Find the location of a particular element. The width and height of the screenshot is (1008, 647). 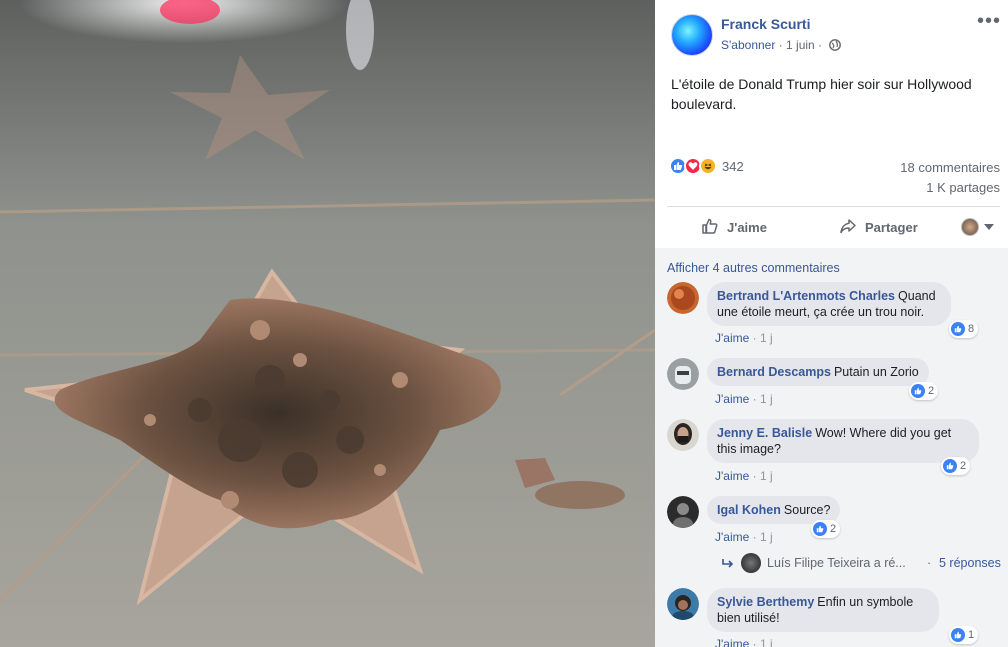

page-avatar is located at coordinates (692, 35).